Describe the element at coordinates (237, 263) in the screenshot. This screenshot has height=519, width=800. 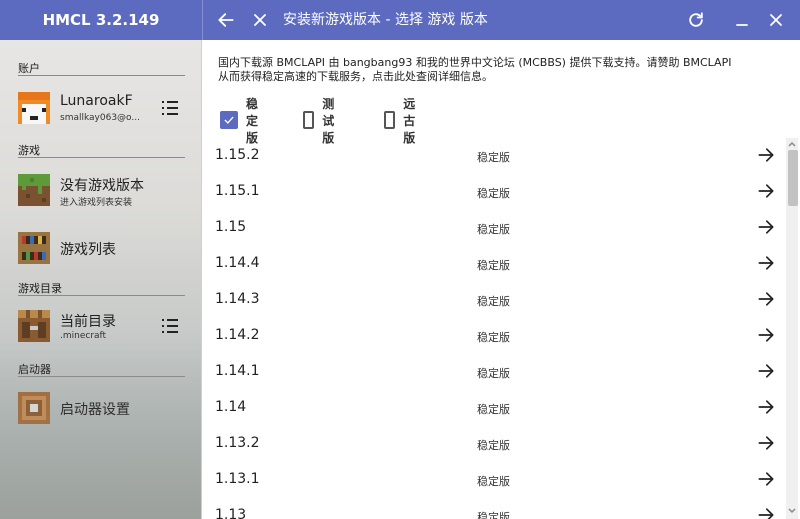
I see `version-number: 1.14.4` at that location.